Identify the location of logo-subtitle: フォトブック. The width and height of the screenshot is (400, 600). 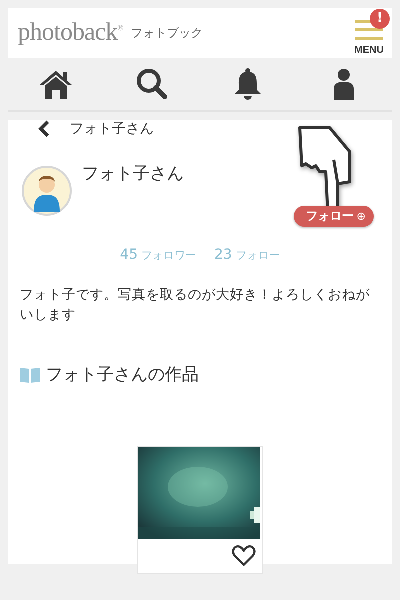
(167, 33).